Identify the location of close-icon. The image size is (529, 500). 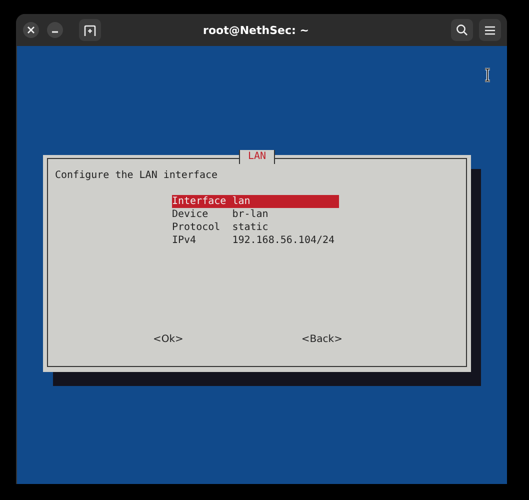
(31, 30).